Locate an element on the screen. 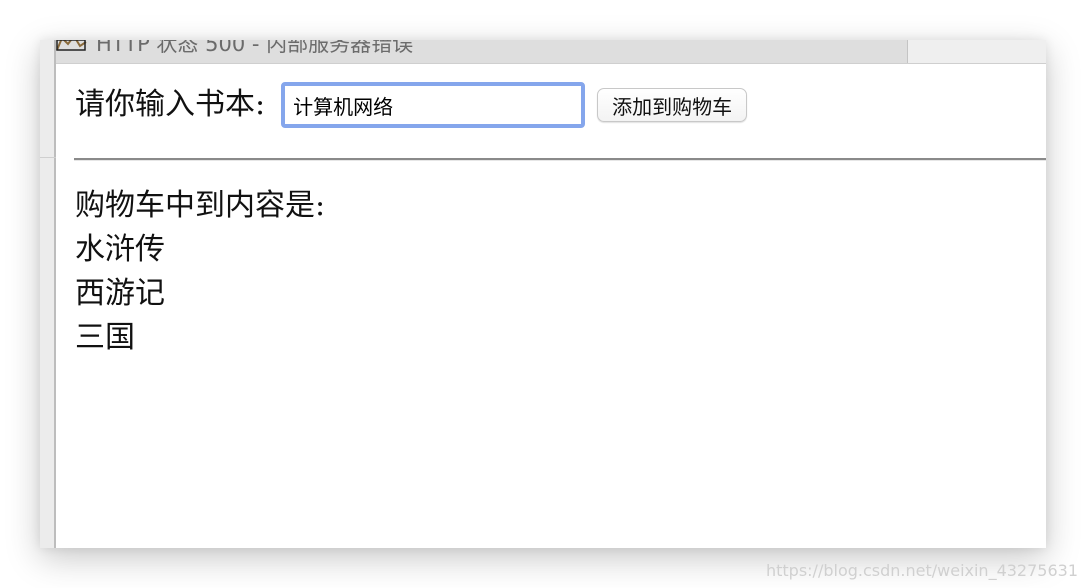 The image size is (1086, 588). book-input-label: 请你输入书本: is located at coordinates (170, 104).